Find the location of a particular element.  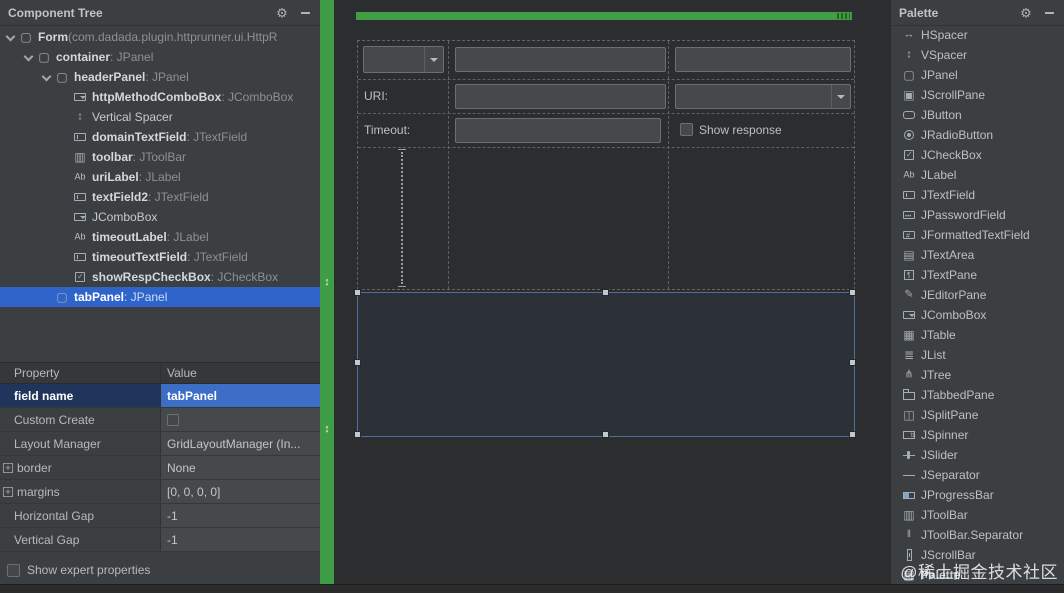

horizontal-caption-bar is located at coordinates (604, 16).